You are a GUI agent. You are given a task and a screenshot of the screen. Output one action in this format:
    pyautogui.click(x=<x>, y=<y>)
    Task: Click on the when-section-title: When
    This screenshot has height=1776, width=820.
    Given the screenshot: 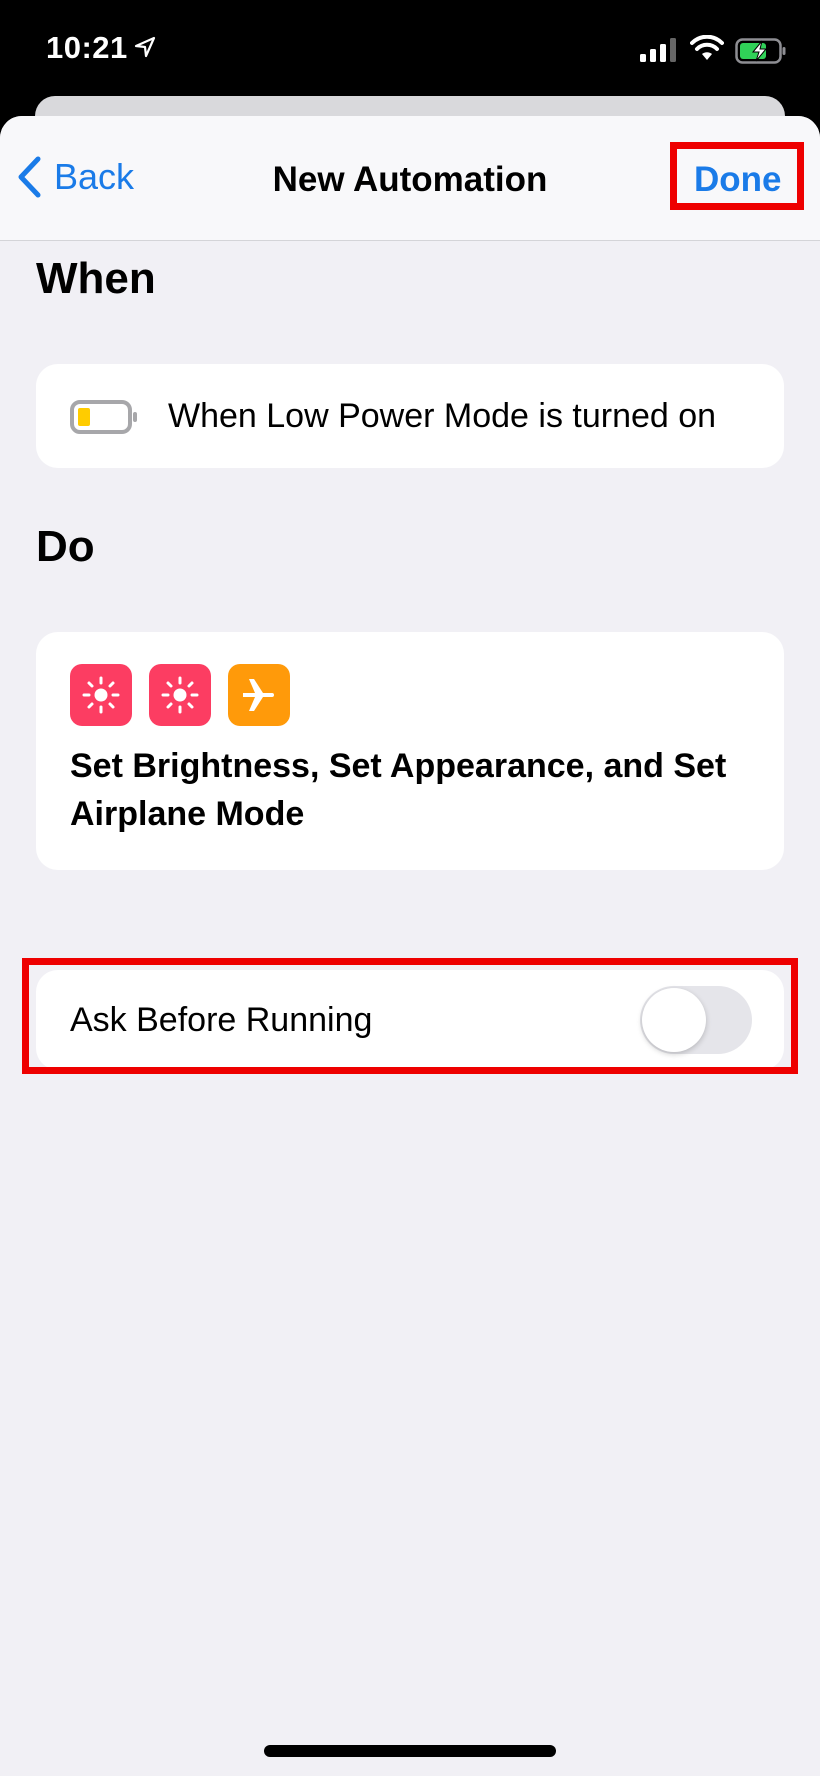 What is the action you would take?
    pyautogui.click(x=96, y=278)
    